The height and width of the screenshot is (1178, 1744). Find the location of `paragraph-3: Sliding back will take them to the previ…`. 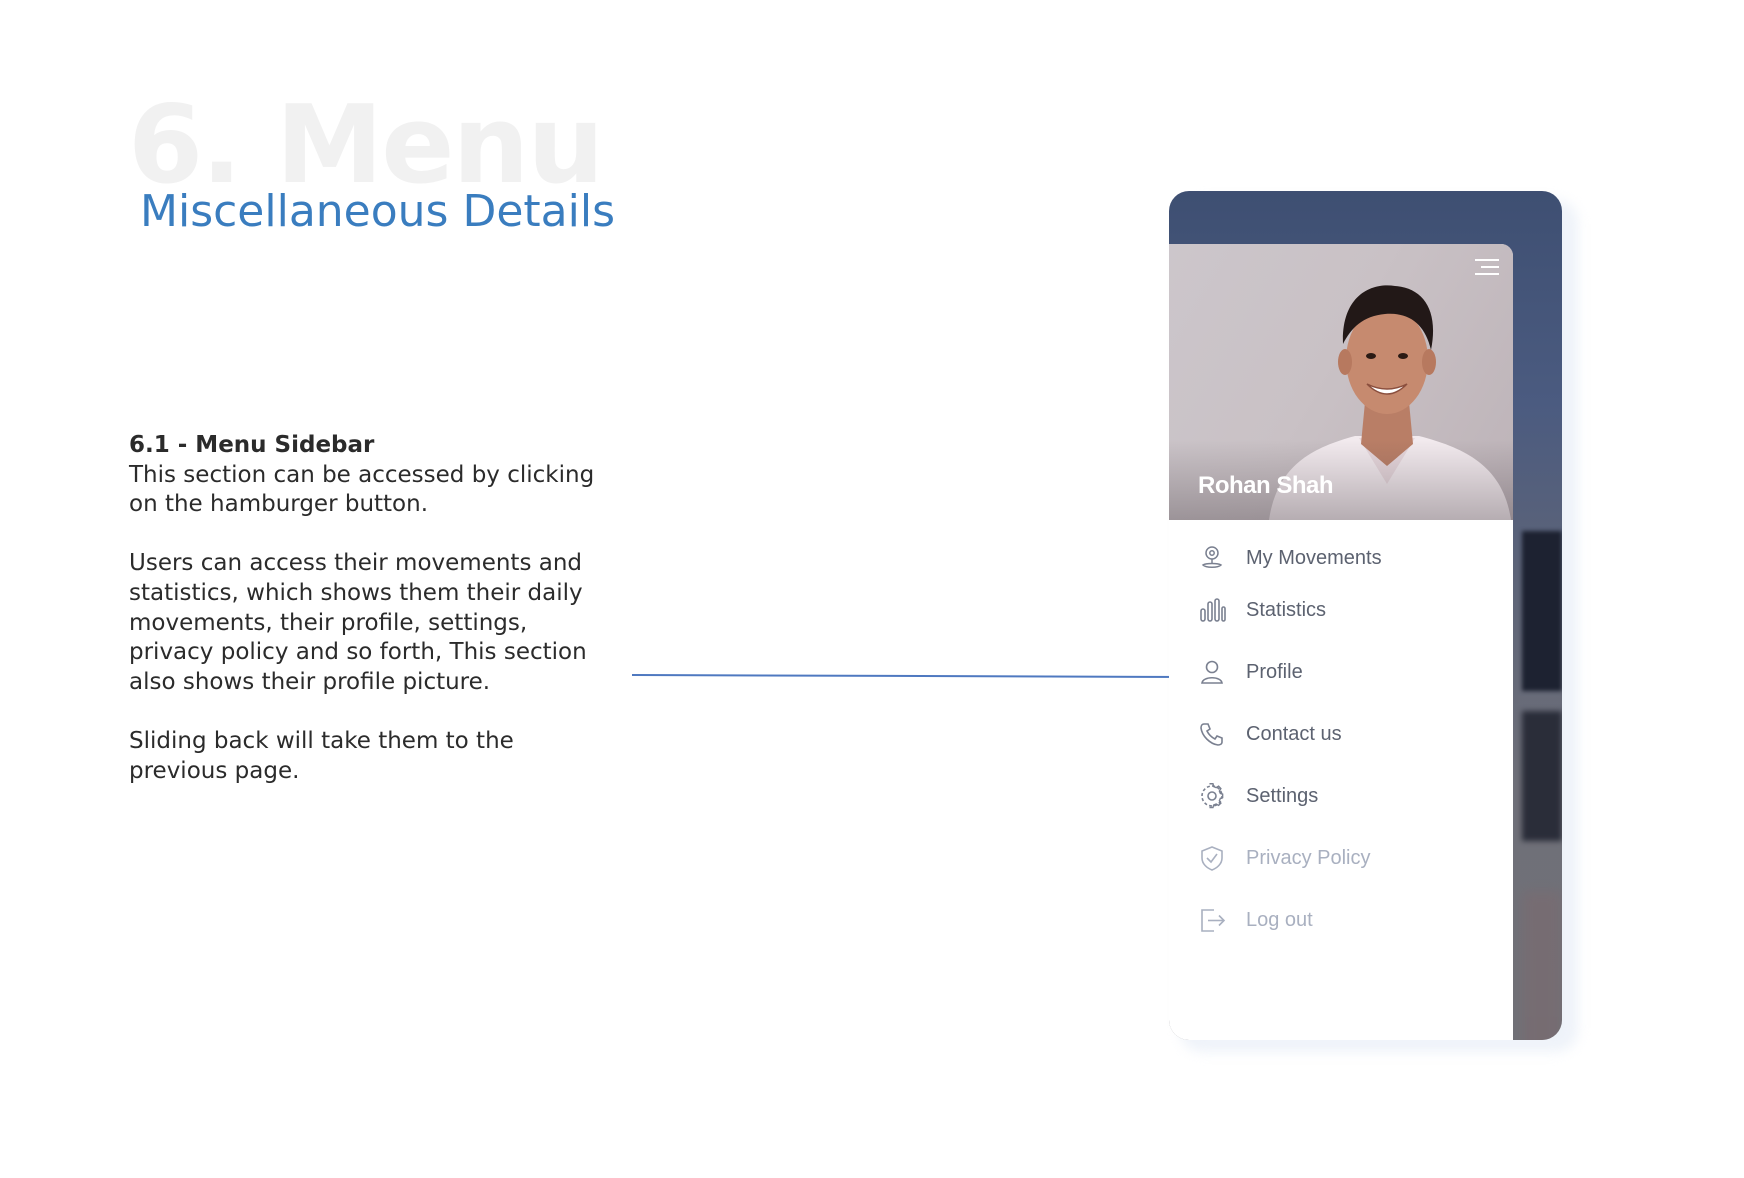

paragraph-3: Sliding back will take them to the previ… is located at coordinates (321, 755).